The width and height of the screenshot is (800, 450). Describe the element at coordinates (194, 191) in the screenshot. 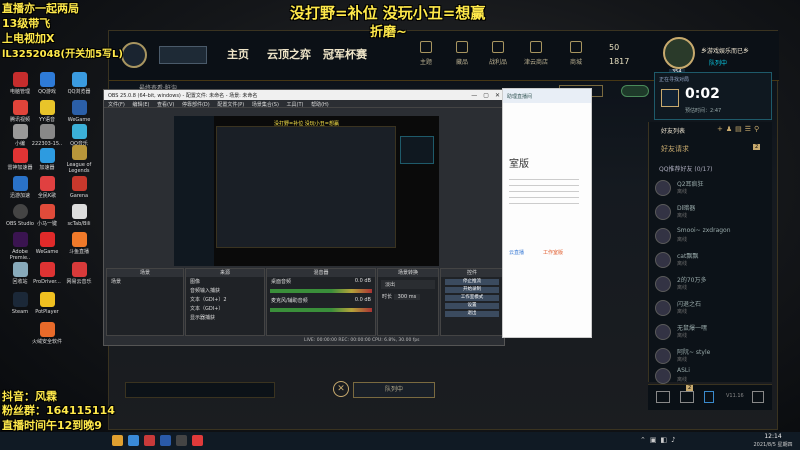

I see `preview-desktop` at that location.